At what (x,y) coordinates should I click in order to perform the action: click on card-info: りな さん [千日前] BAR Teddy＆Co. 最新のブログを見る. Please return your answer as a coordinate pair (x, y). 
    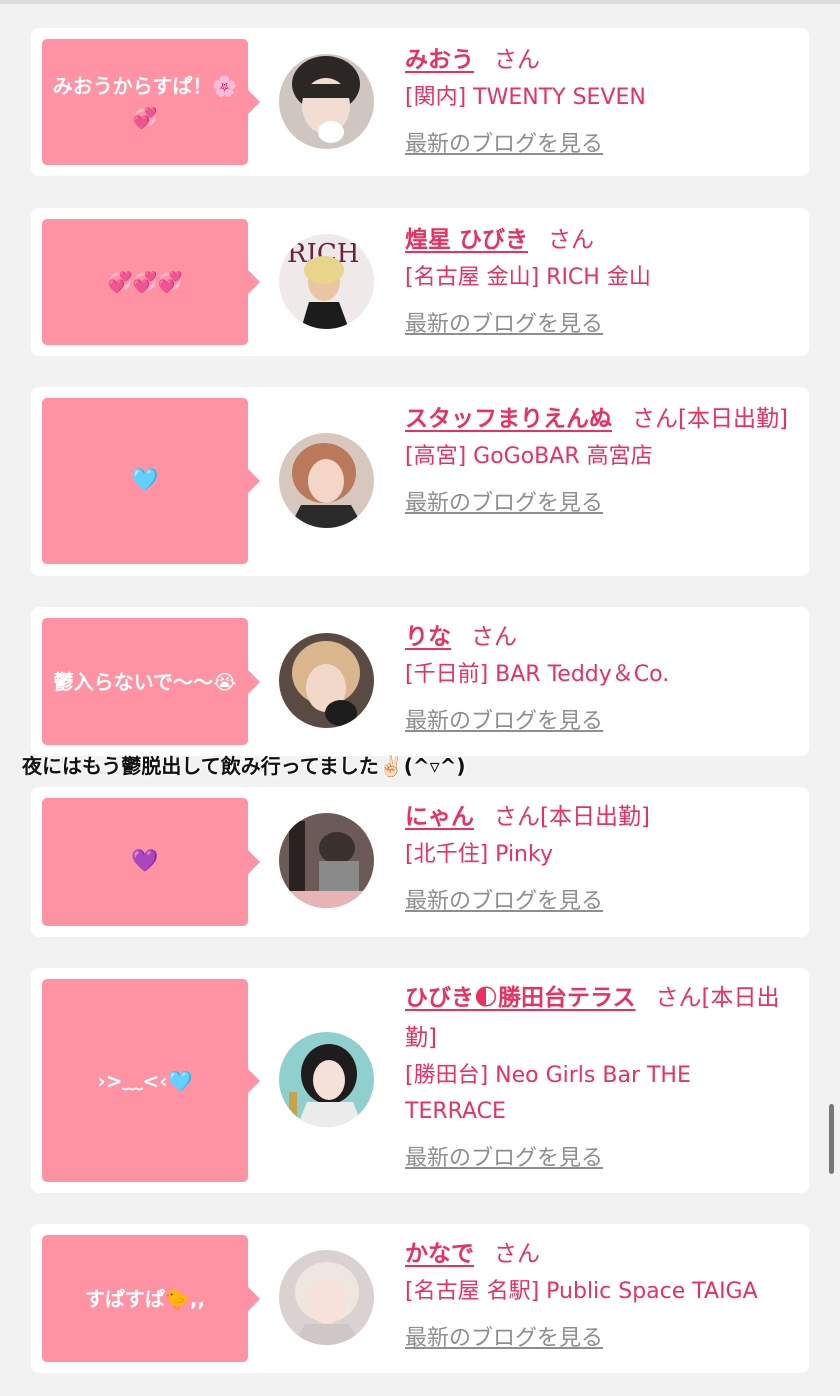
    Looking at the image, I should click on (597, 677).